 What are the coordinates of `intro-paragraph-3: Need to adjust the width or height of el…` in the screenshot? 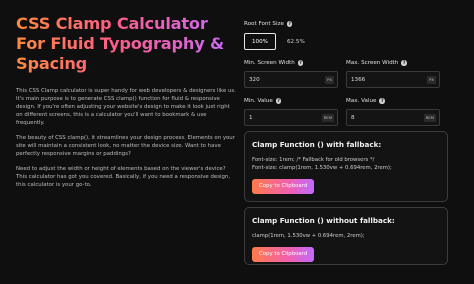 It's located at (123, 177).